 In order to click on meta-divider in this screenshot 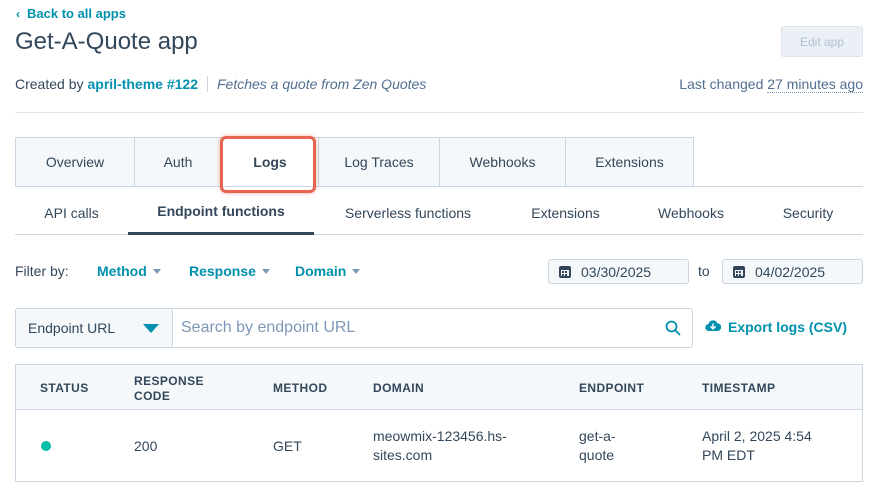, I will do `click(207, 84)`.